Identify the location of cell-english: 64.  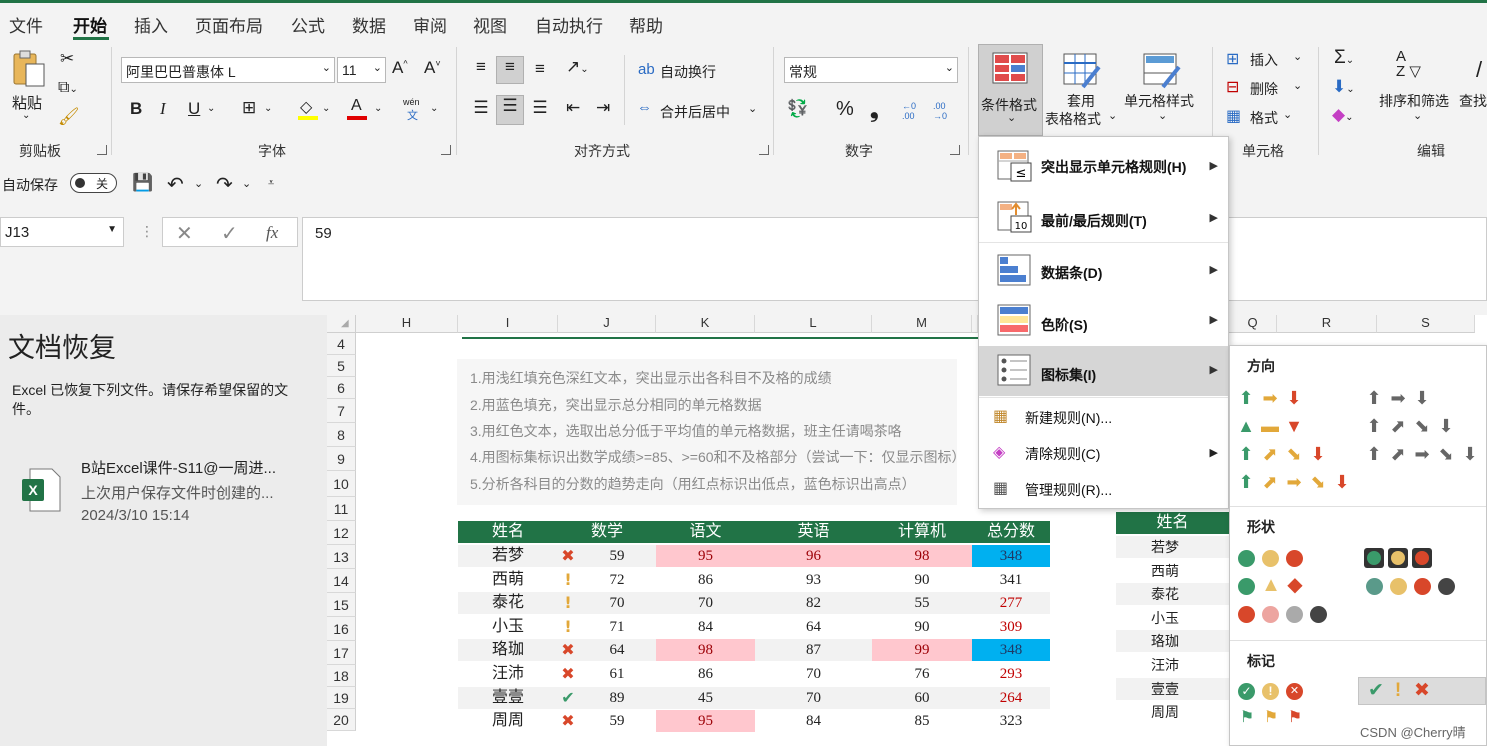
(813, 627).